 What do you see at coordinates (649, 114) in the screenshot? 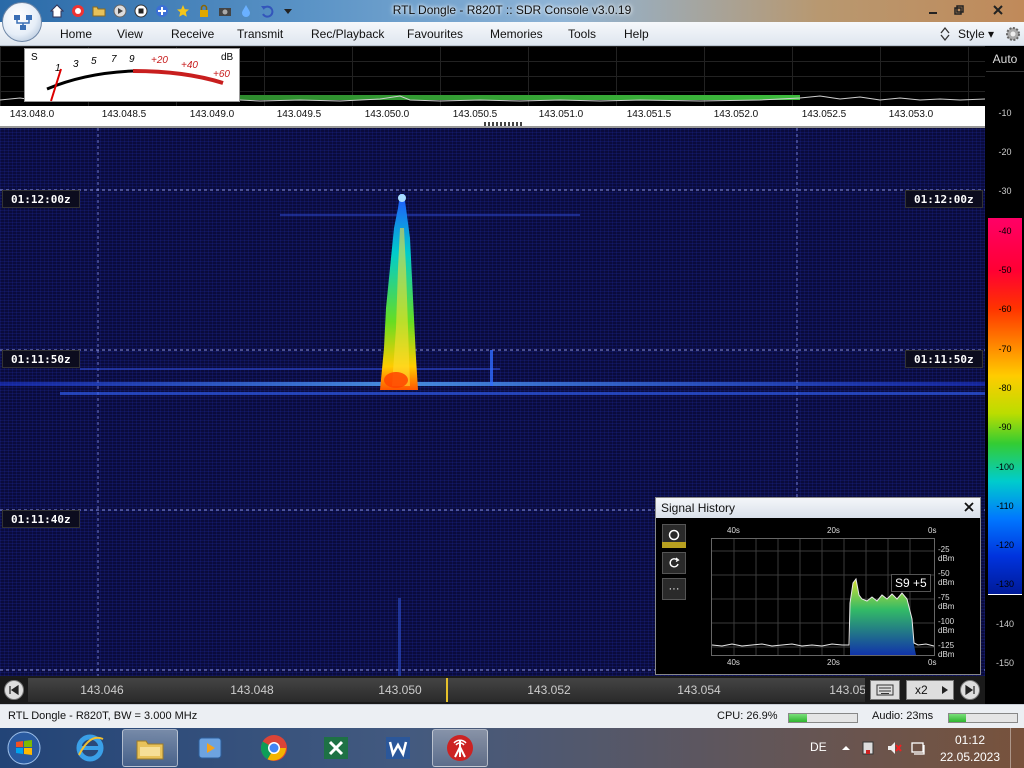
I see `freq-tick-label: 143.051.5` at bounding box center [649, 114].